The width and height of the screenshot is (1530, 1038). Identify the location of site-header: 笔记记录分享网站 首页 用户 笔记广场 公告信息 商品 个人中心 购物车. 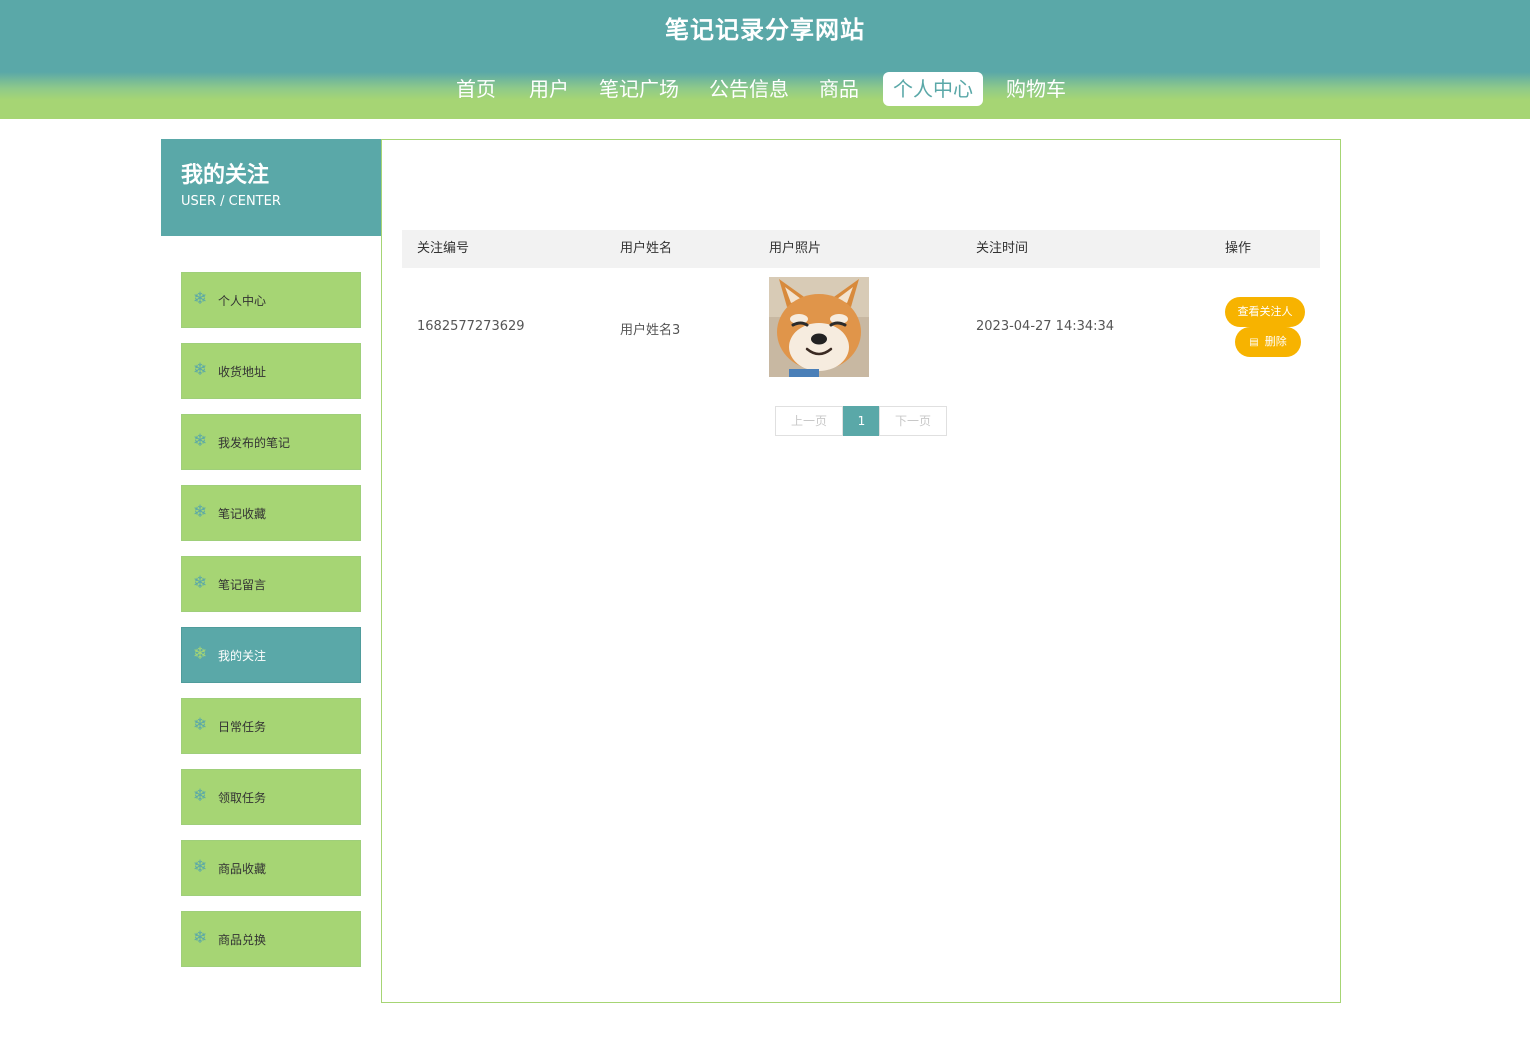
(765, 59).